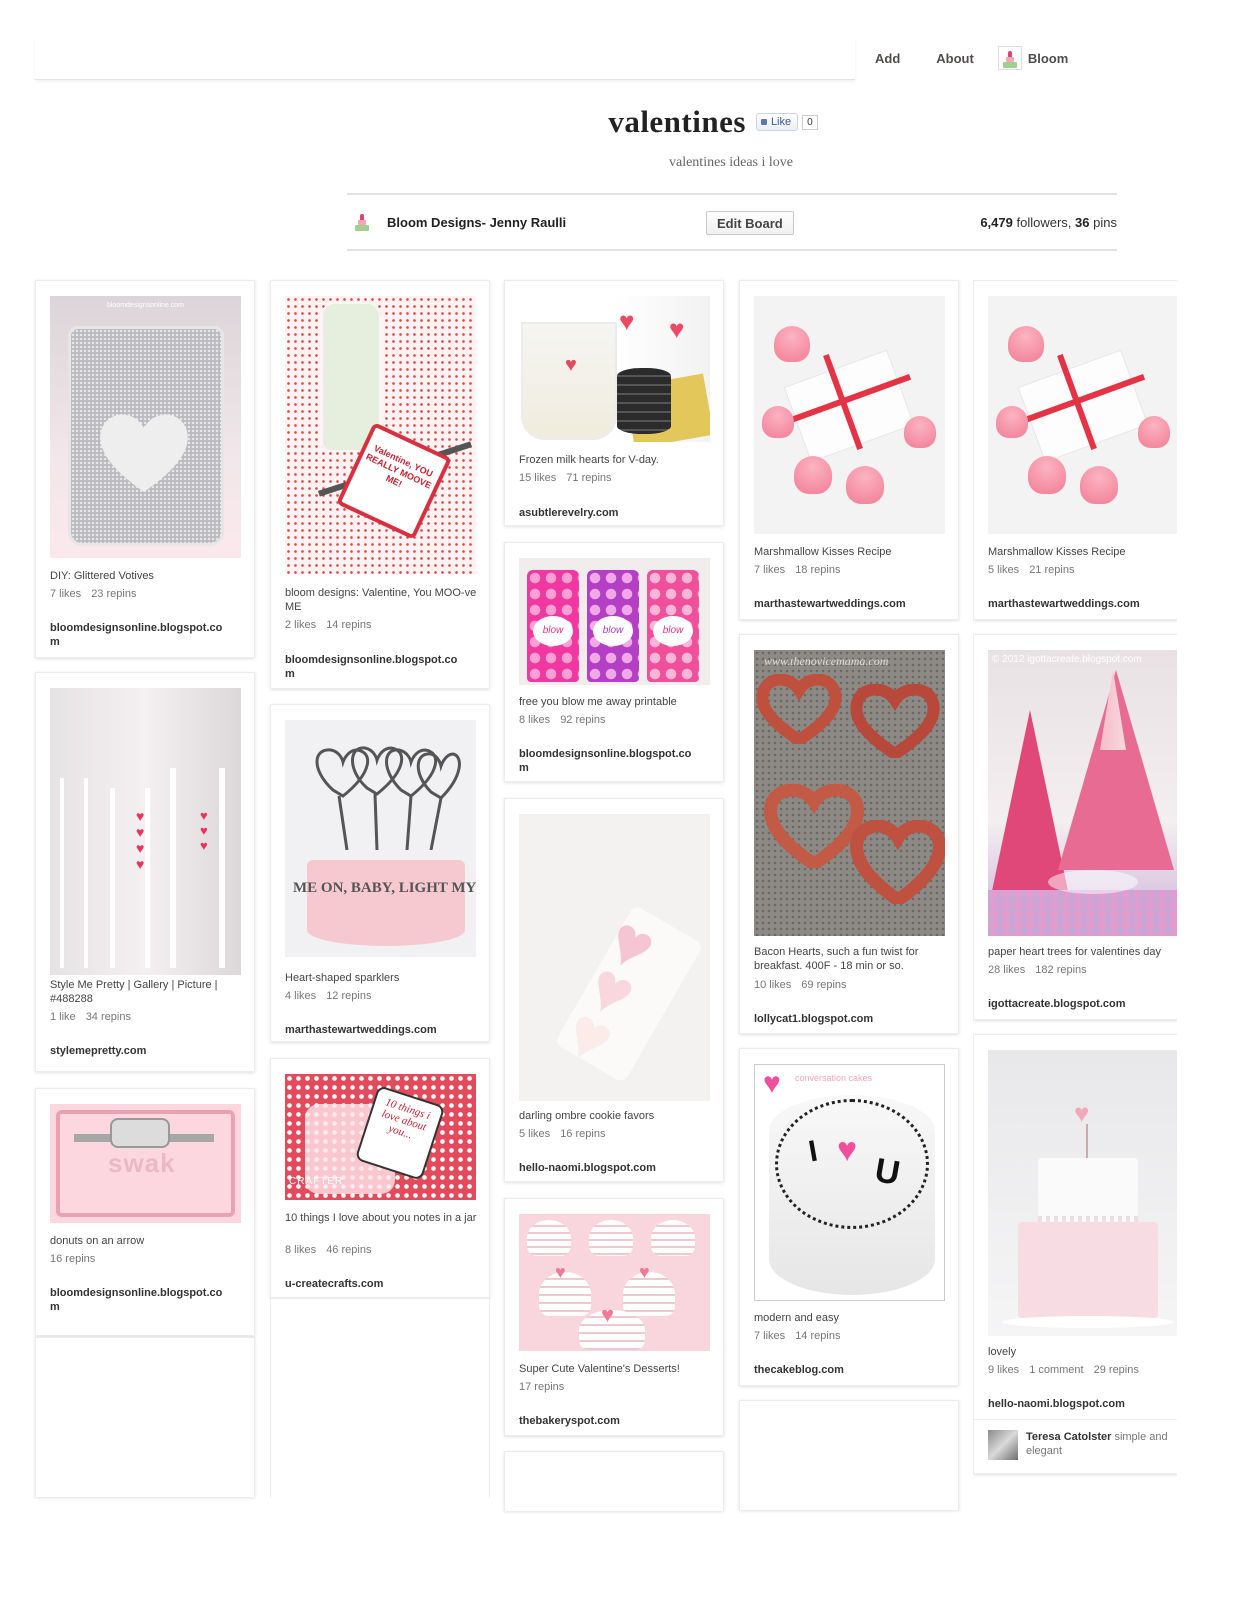  Describe the element at coordinates (777, 122) in the screenshot. I see `like-label: Like` at that location.